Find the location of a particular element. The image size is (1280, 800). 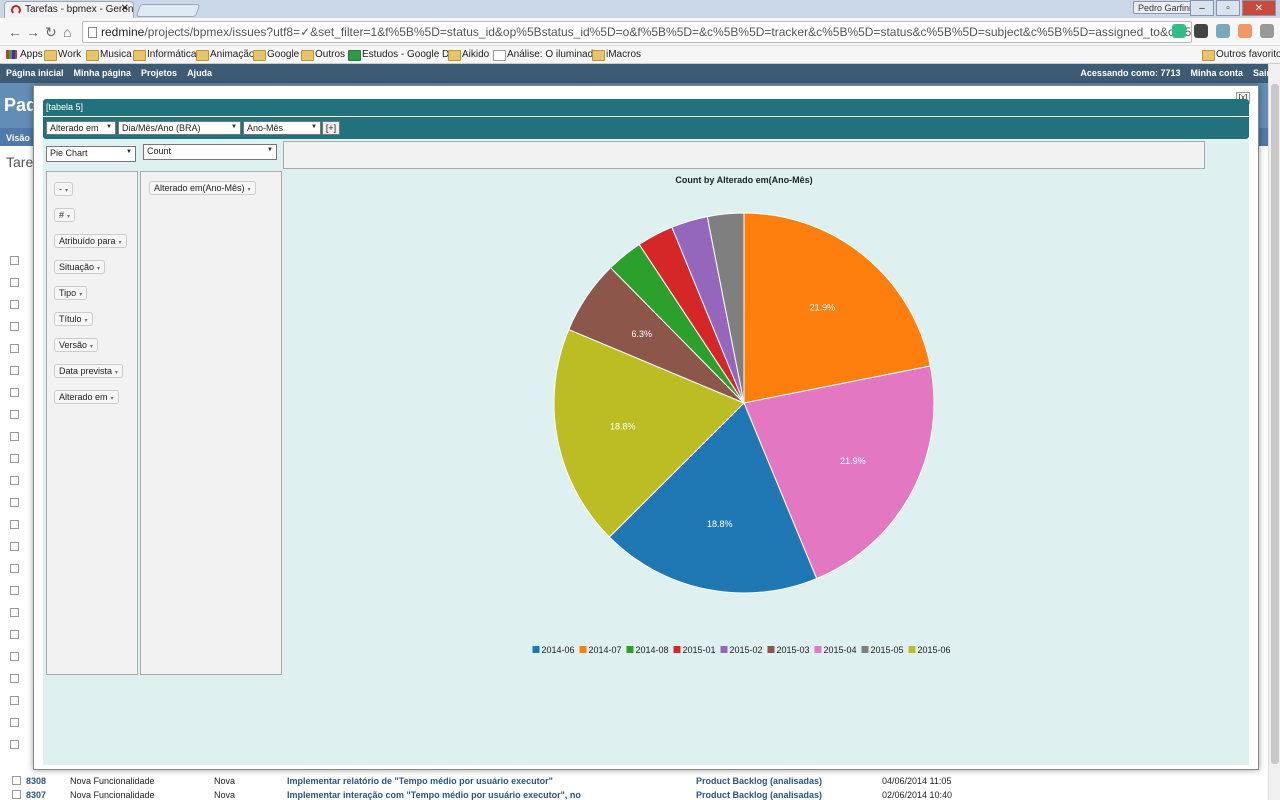

page-scrollbar is located at coordinates (1274, 432).